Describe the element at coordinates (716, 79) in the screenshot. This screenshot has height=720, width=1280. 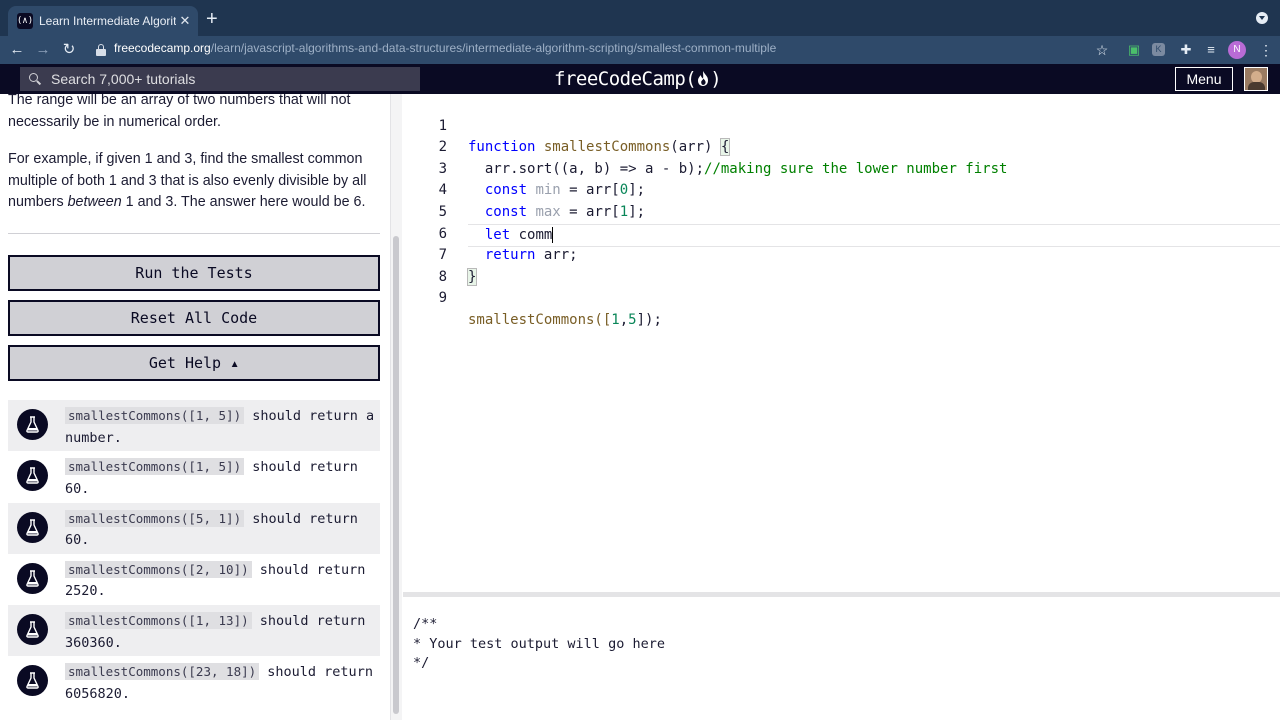
I see `brand-close: )` at that location.